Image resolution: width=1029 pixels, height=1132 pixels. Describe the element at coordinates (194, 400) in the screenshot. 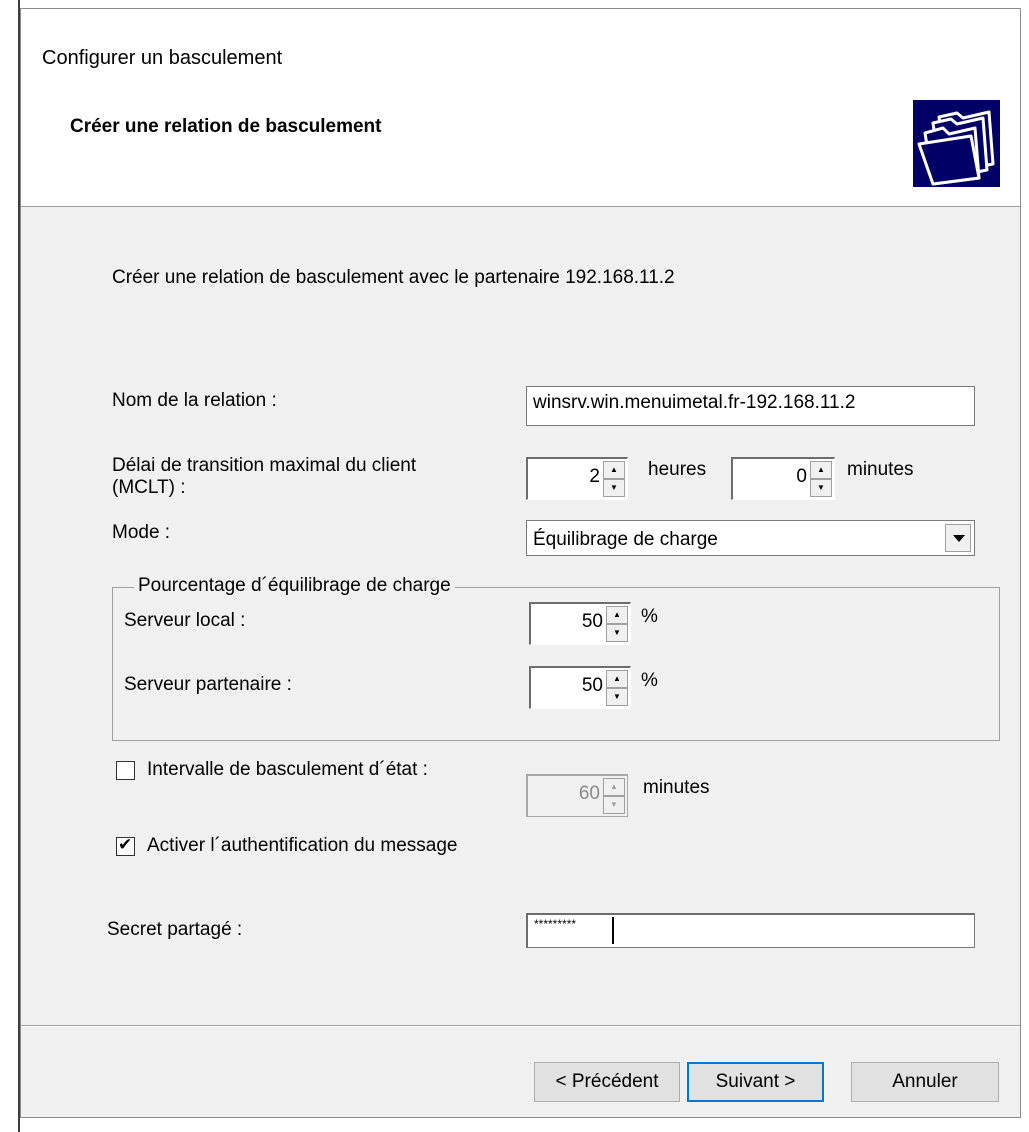

I see `relation-name-label: Nom de la relation :` at that location.